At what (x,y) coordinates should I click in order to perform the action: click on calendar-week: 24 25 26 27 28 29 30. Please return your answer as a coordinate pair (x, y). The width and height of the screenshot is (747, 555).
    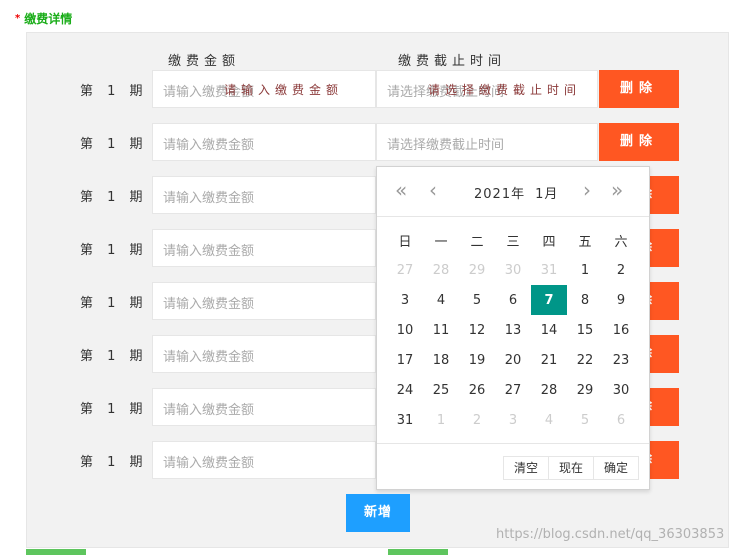
    Looking at the image, I should click on (513, 390).